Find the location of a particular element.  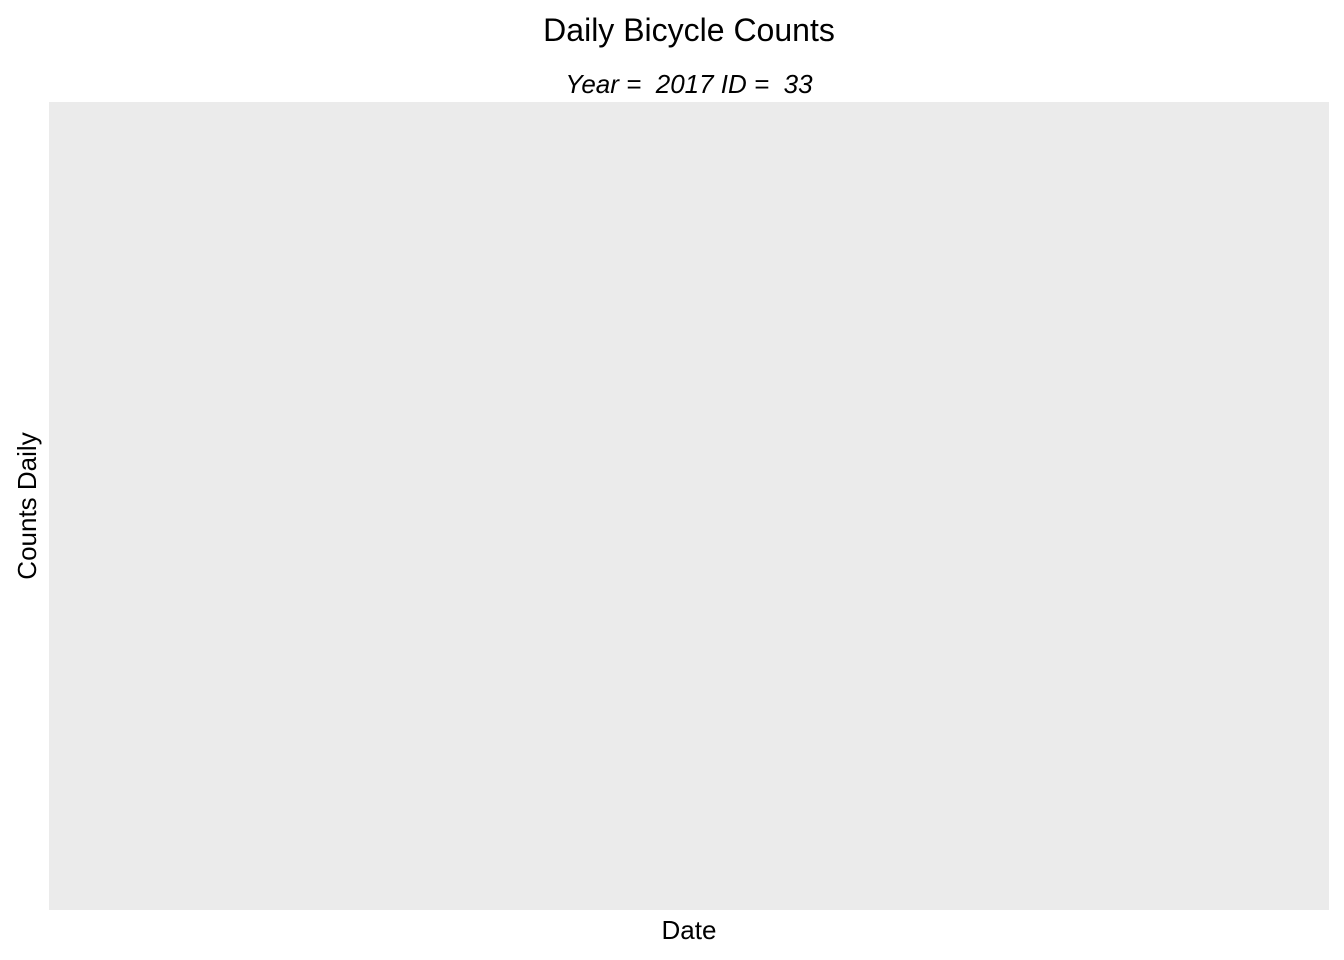

y-axis-label: Counts Daily is located at coordinates (27, 506).